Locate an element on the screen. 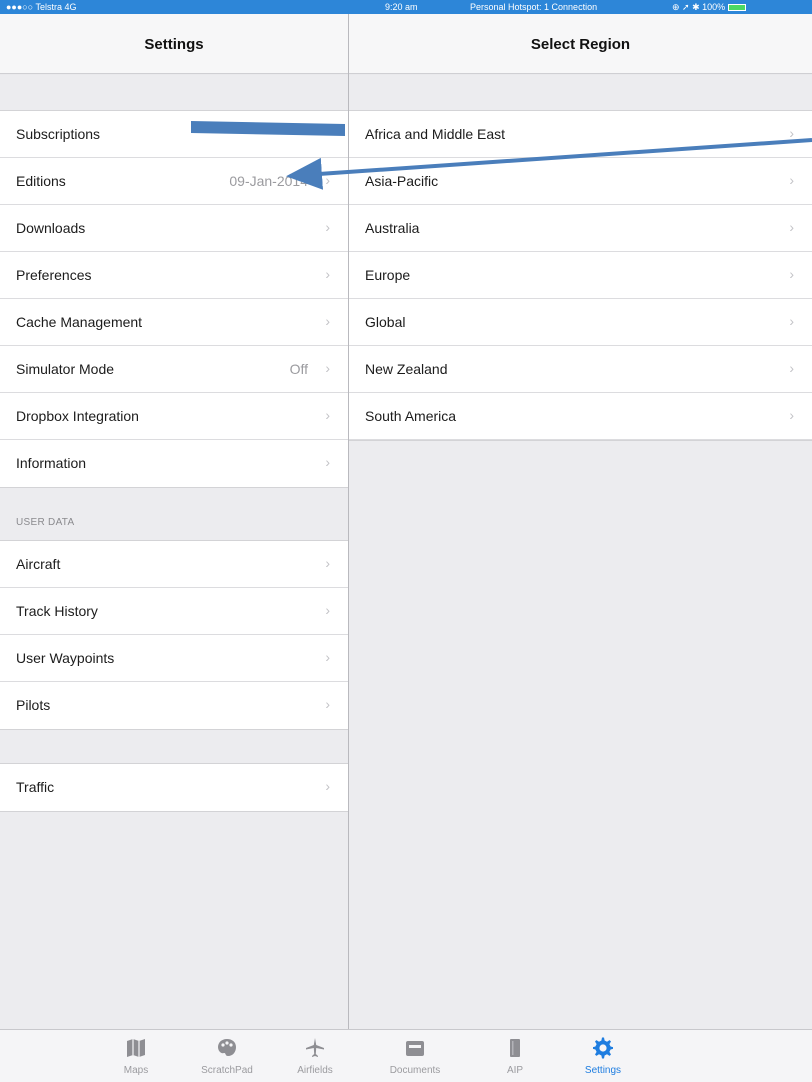  tab-label: Settings is located at coordinates (603, 1070).